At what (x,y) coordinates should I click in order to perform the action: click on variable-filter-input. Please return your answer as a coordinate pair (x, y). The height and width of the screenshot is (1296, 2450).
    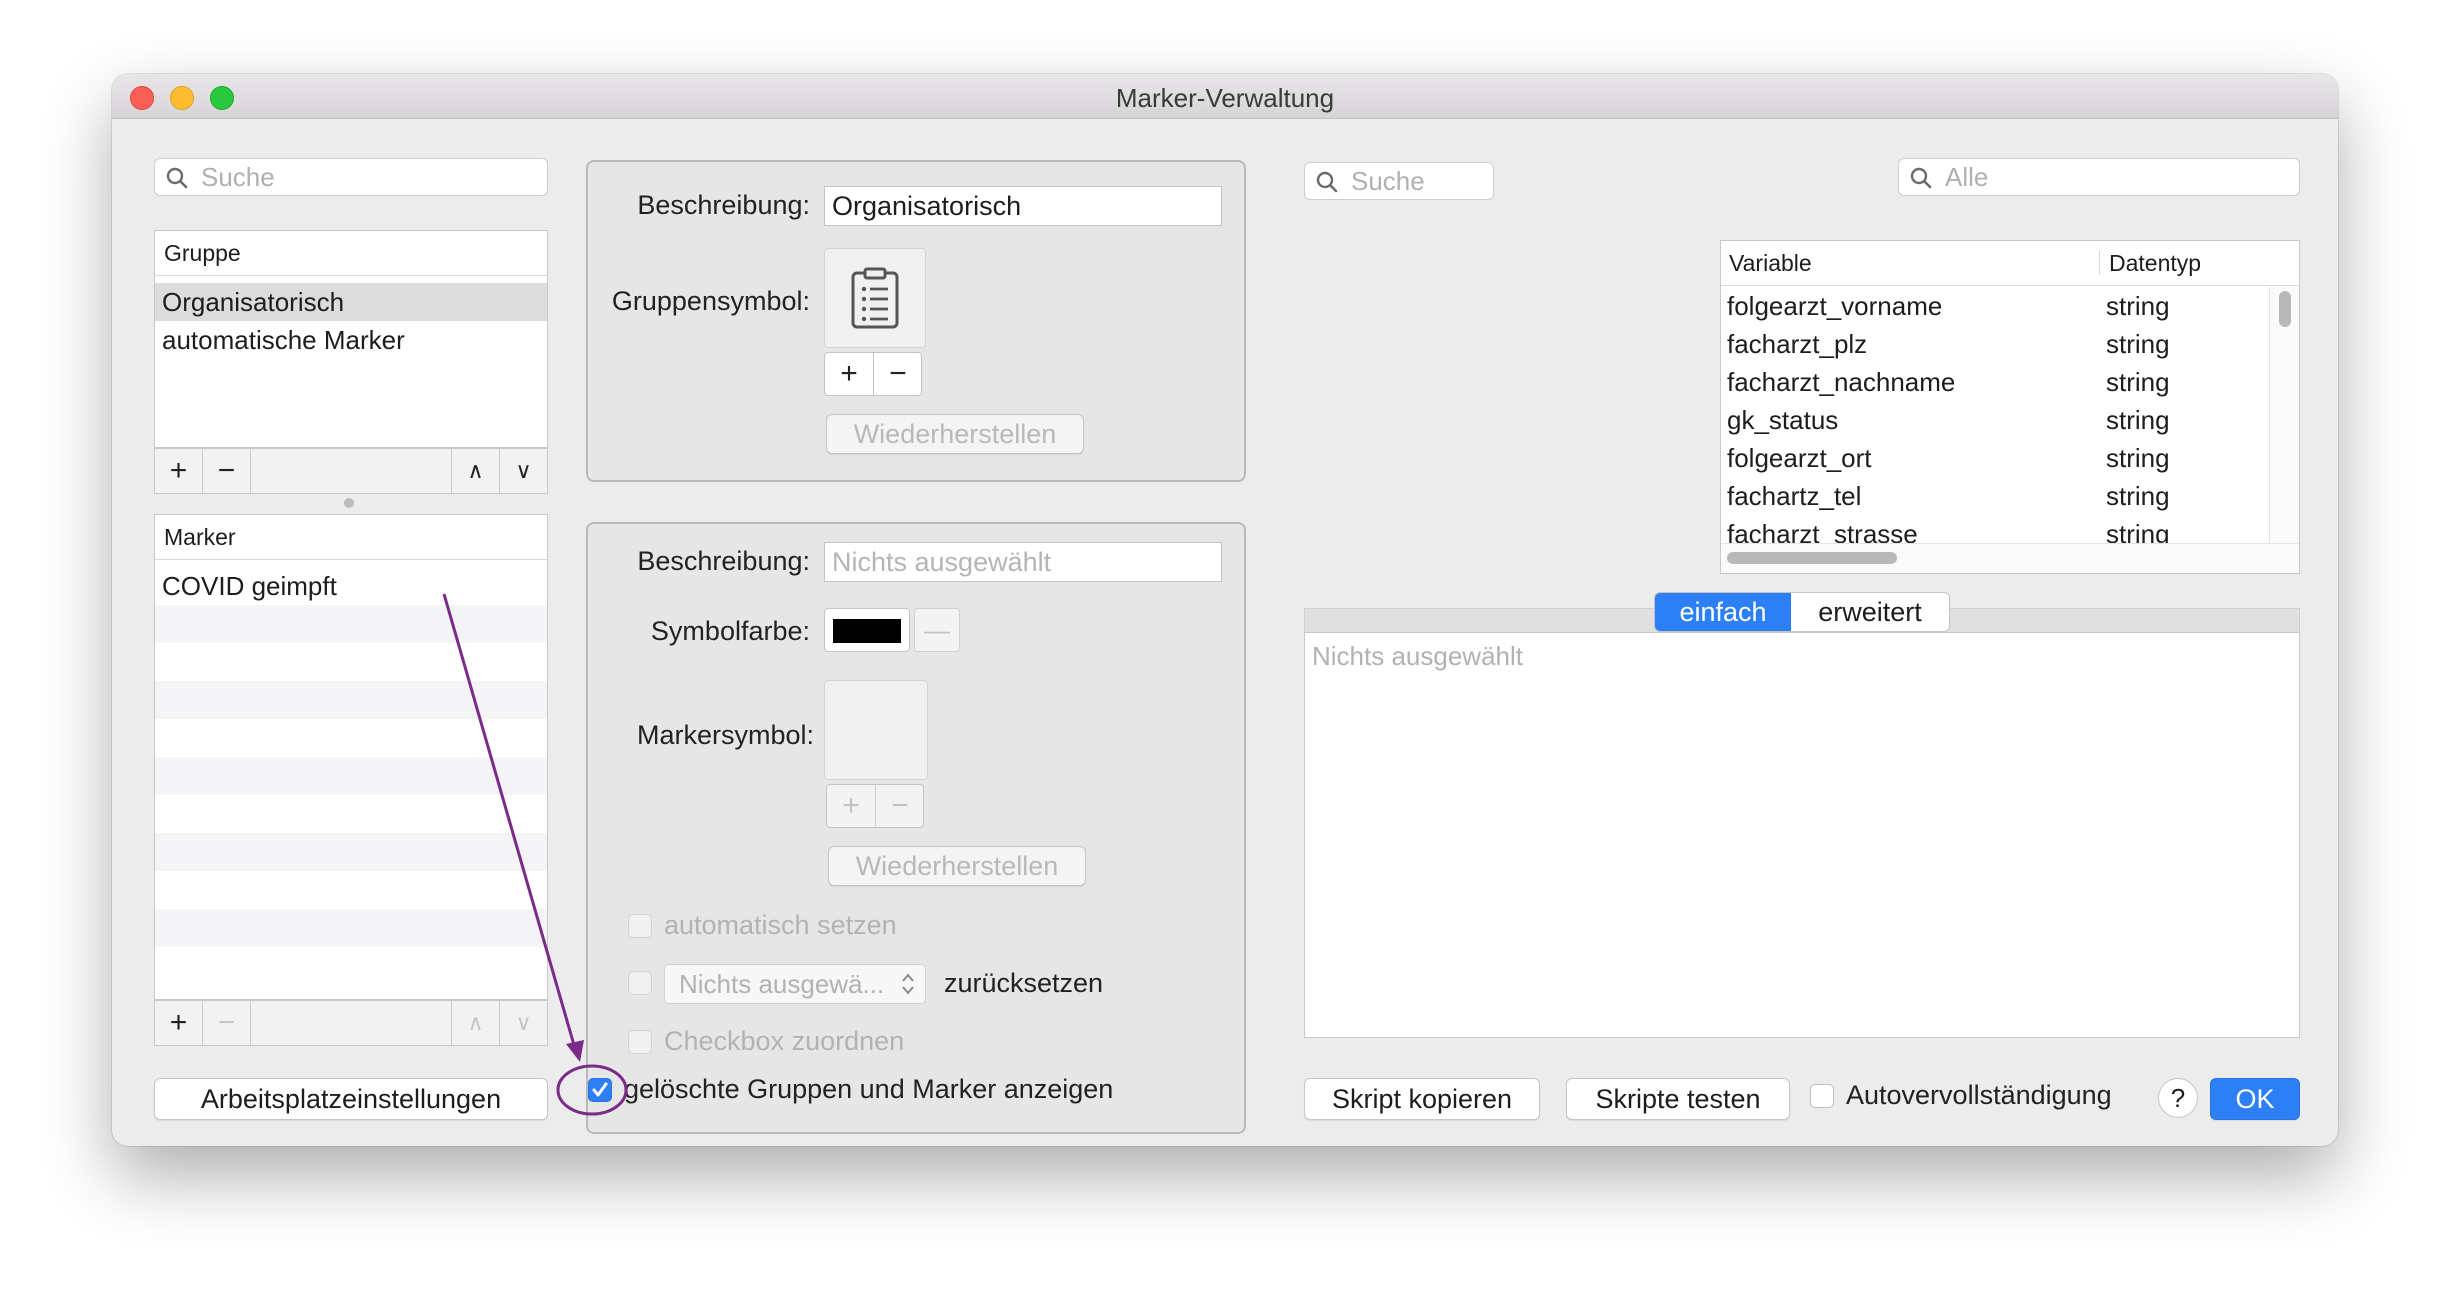
    Looking at the image, I should click on (2085, 177).